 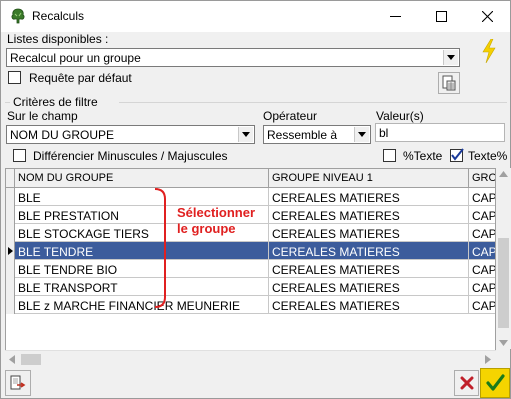 I want to click on table-row: BLE TRANSPORT CEREALES MATIERES CAP, so click(x=250, y=287).